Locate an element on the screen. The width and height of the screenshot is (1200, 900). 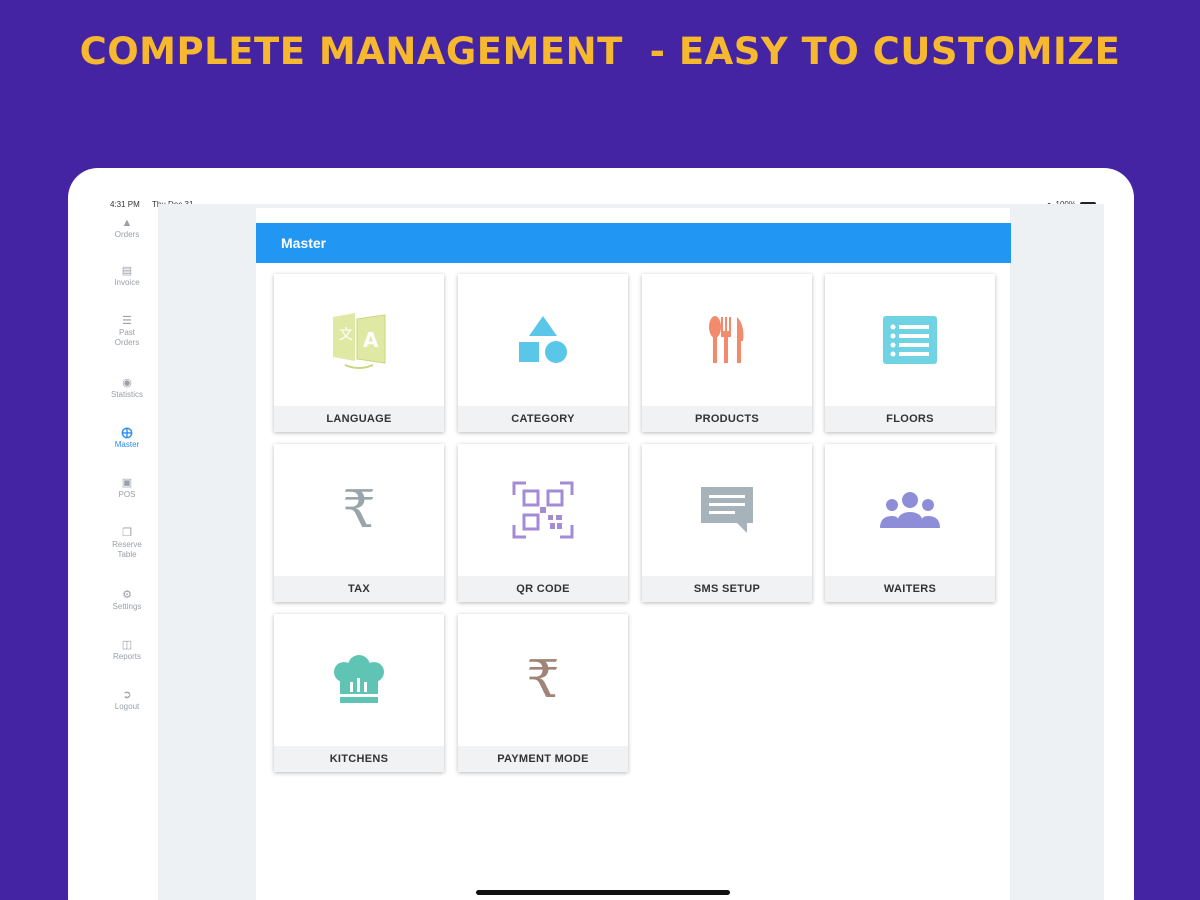
sidebar-item-label: Settings is located at coordinates (127, 606).